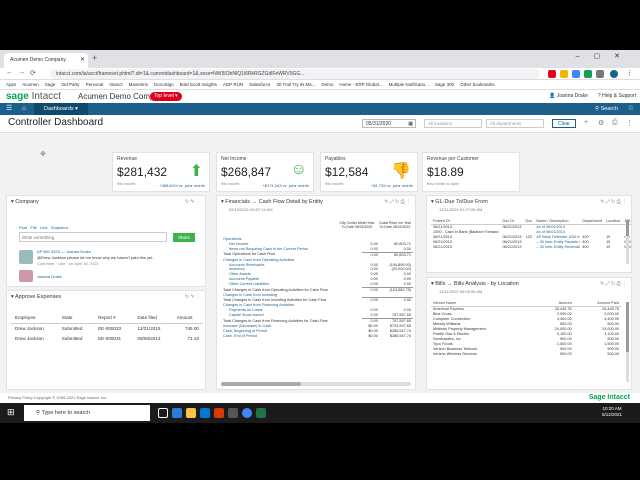  What do you see at coordinates (9, 72) in the screenshot?
I see `back-icon: ←` at bounding box center [9, 72].